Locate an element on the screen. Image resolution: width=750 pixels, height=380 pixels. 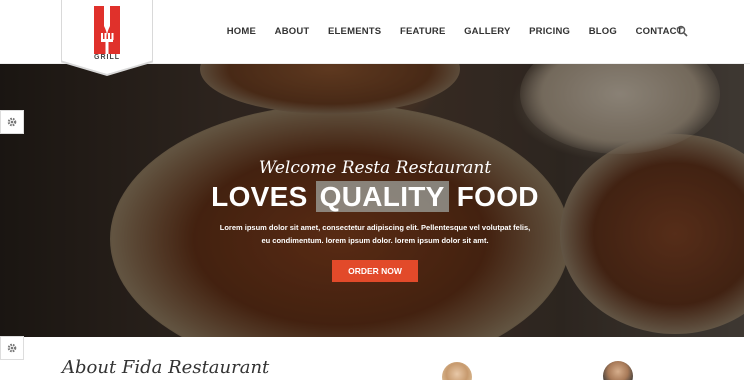
search-icon is located at coordinates (682, 31).